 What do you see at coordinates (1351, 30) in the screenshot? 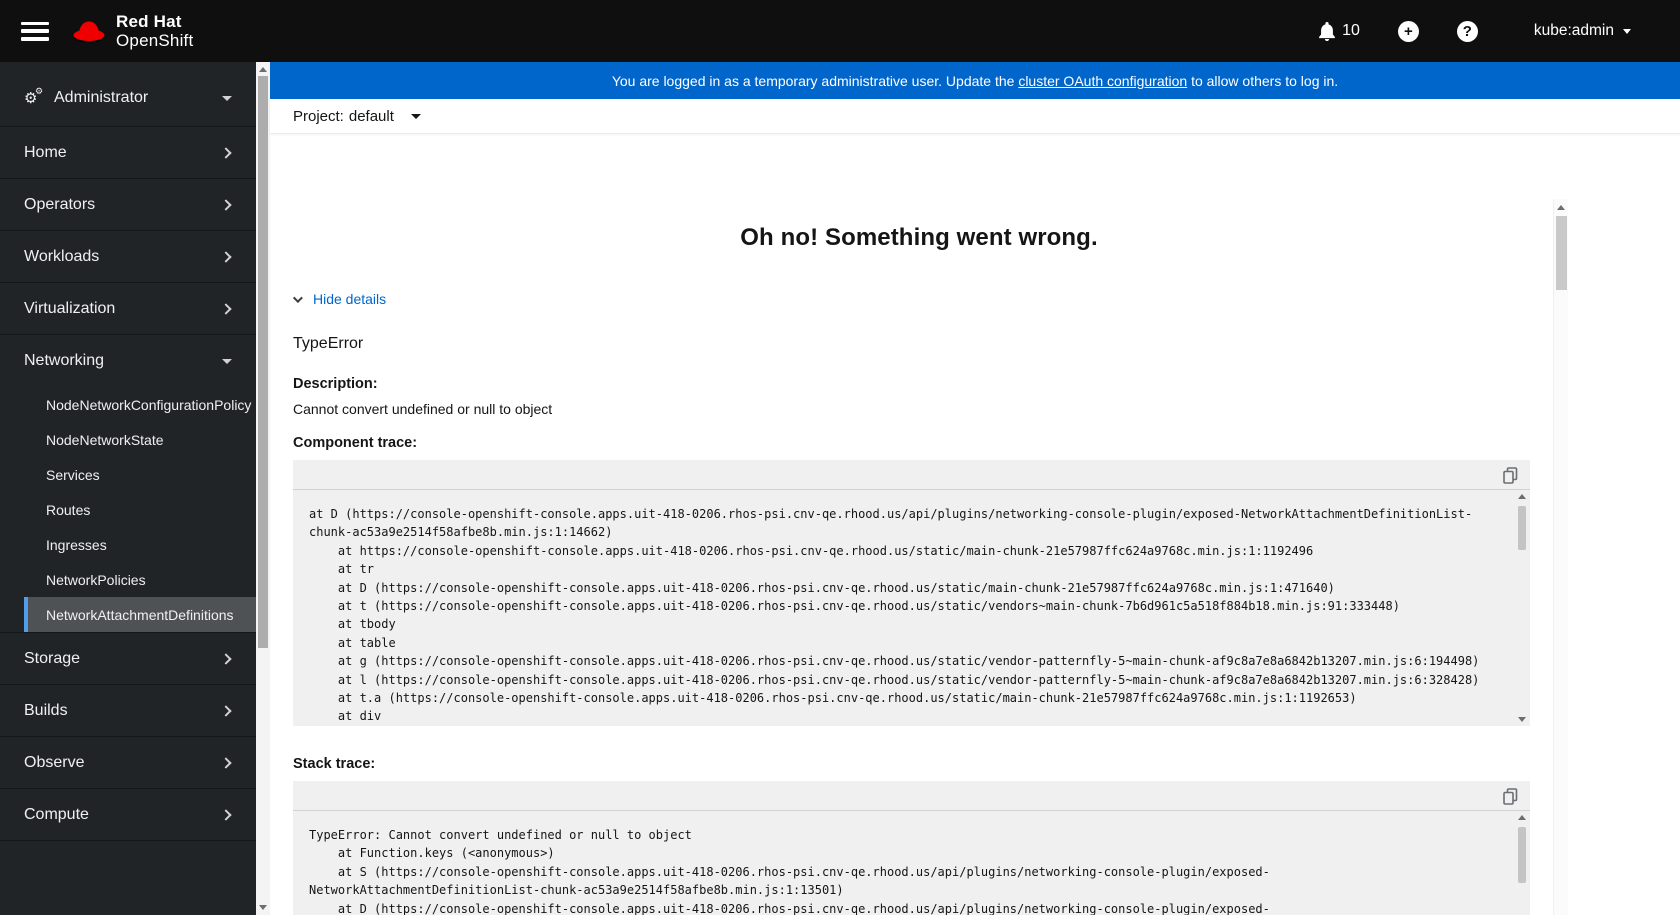
I see `notification-count-badge: 10` at bounding box center [1351, 30].